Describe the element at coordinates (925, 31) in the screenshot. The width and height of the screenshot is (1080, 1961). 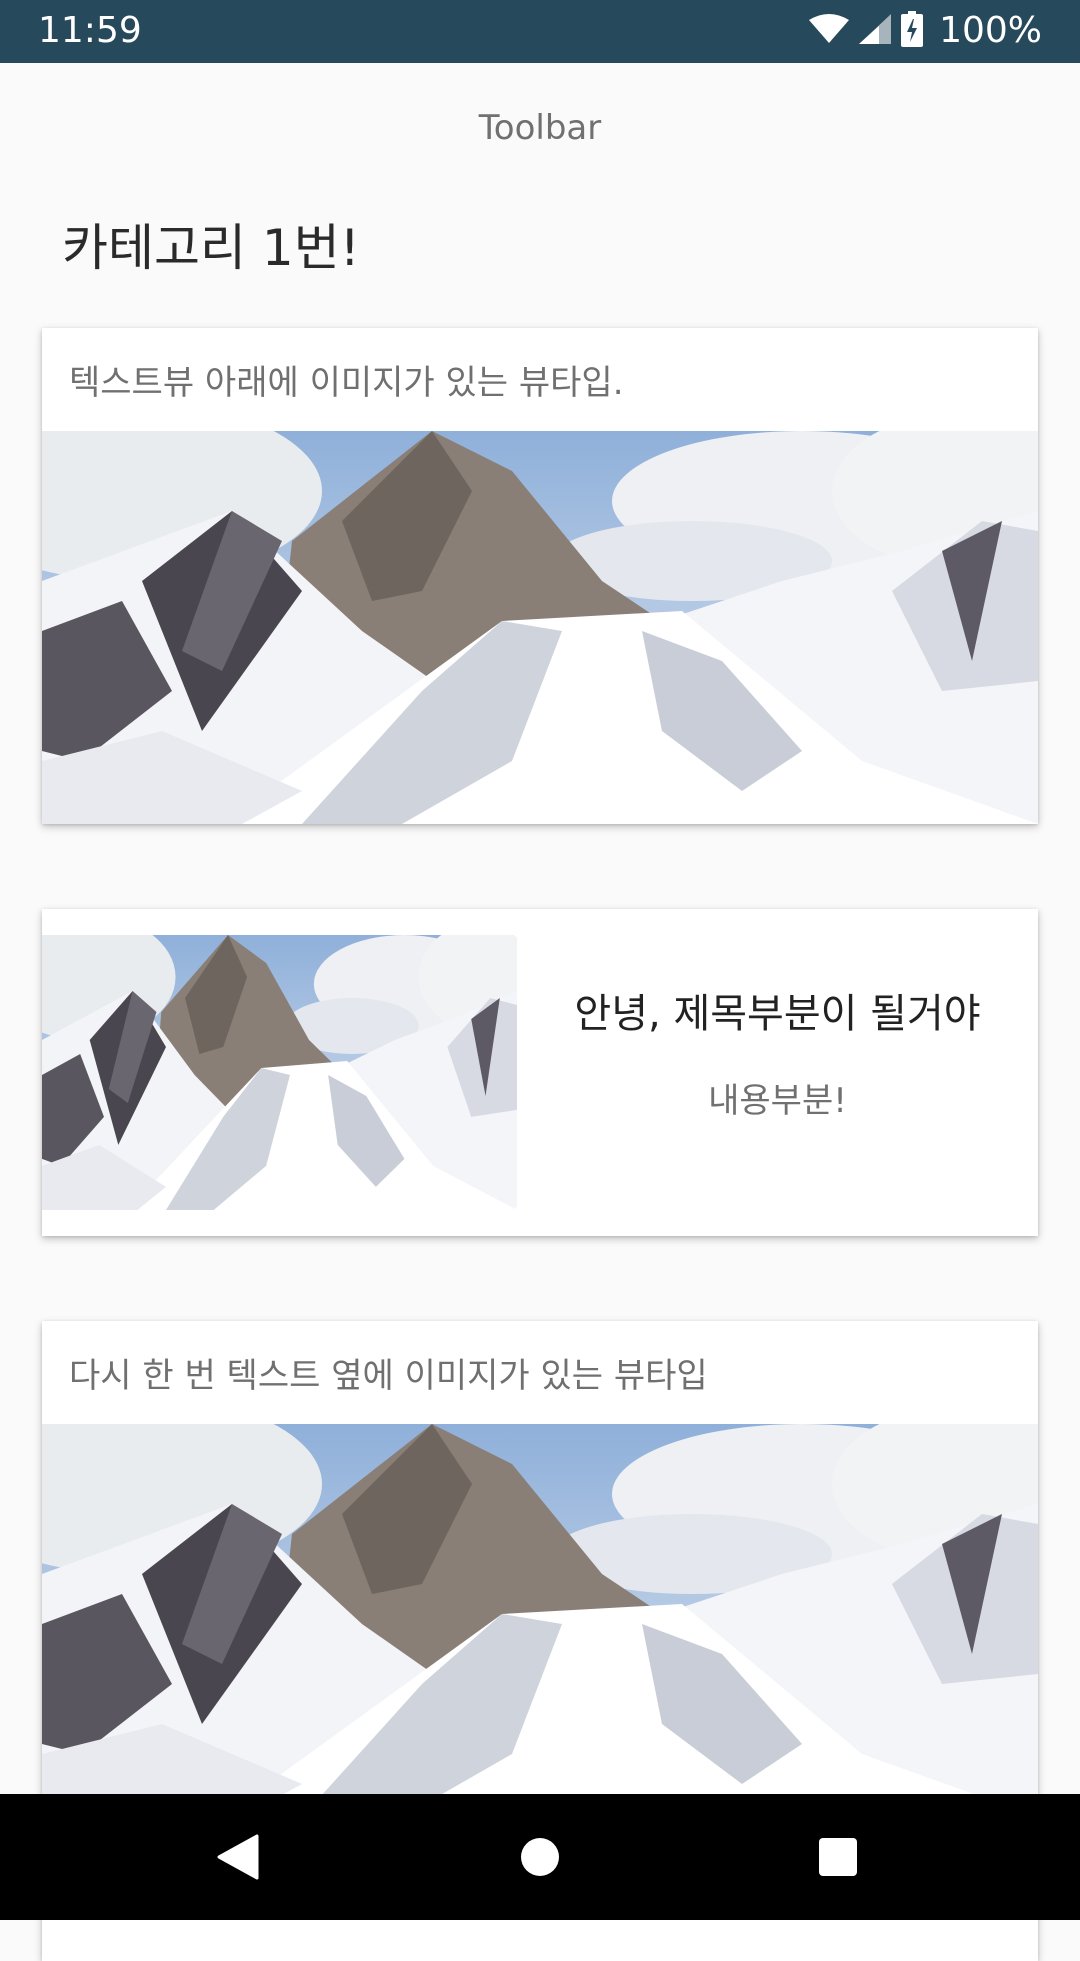
I see `status-icons: 100%` at that location.